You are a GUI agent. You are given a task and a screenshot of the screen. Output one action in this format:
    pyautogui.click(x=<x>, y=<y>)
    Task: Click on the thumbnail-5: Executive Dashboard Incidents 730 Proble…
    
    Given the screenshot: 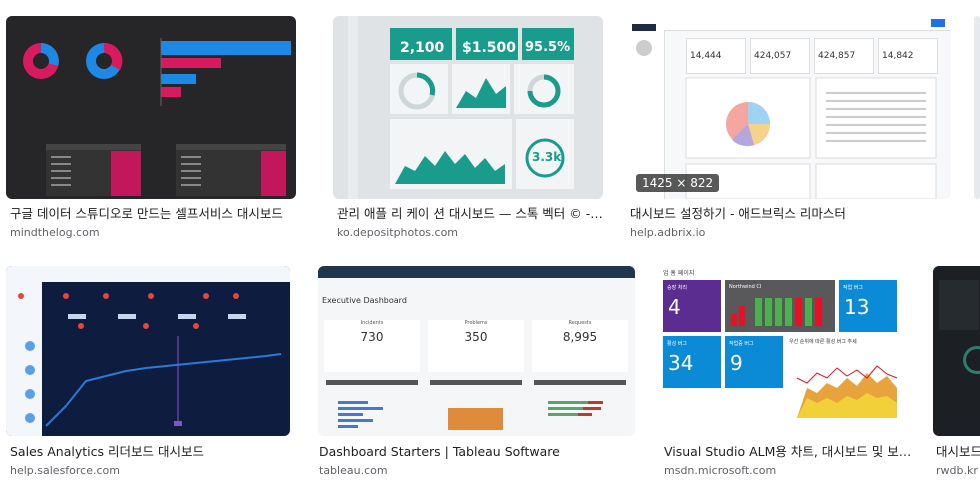 What is the action you would take?
    pyautogui.click(x=476, y=351)
    